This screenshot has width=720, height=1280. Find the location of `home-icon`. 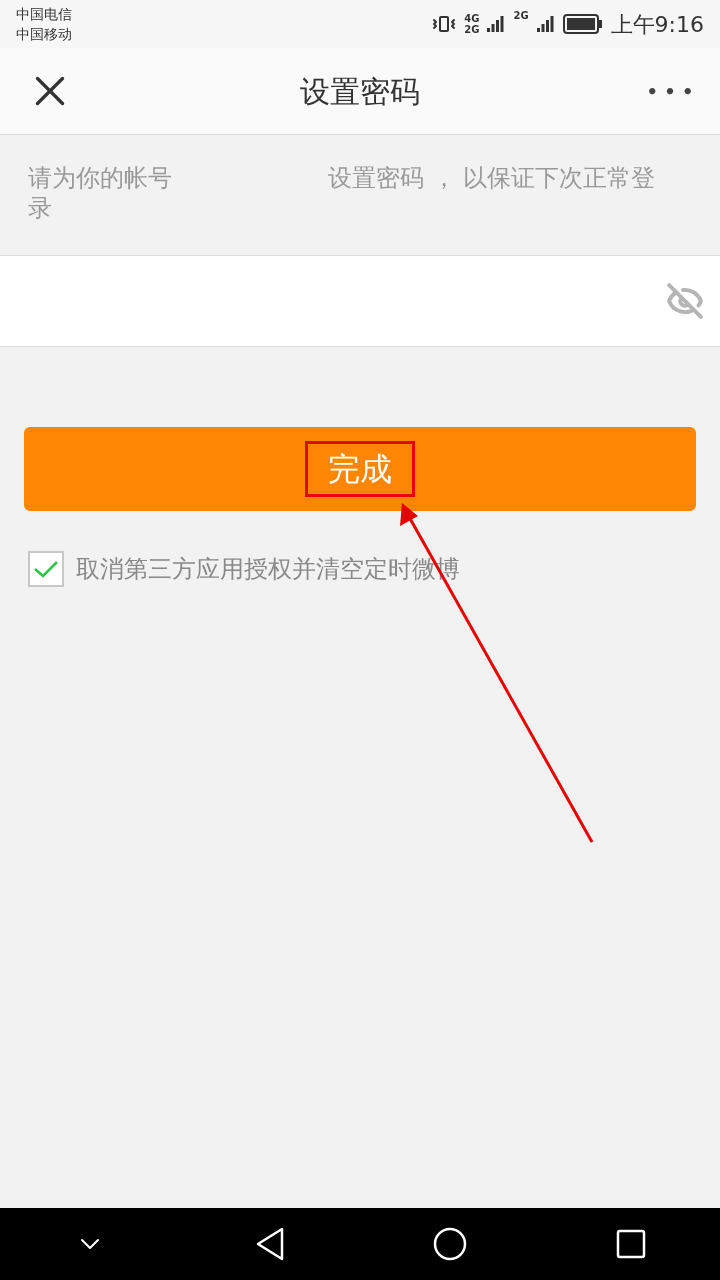

home-icon is located at coordinates (450, 1244).